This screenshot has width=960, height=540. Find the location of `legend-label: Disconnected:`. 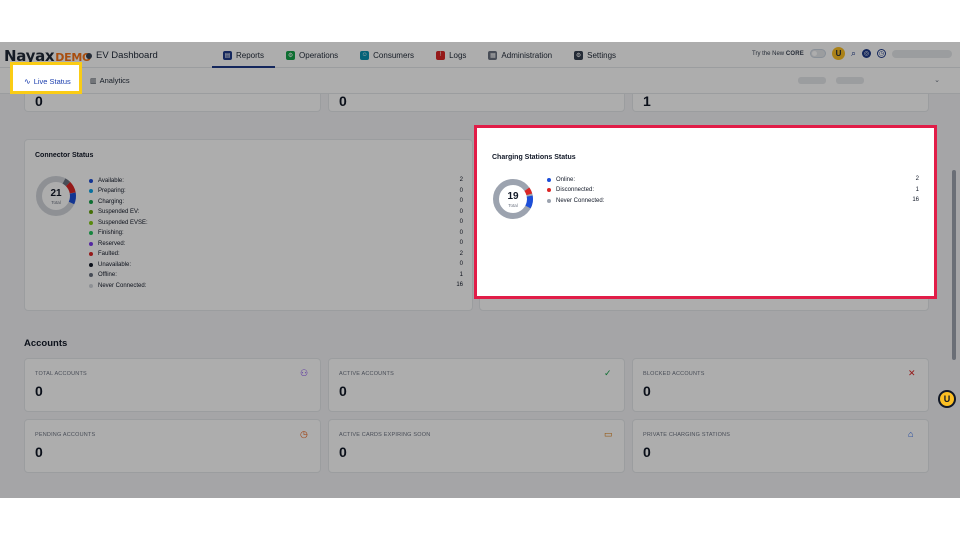

legend-label: Disconnected: is located at coordinates (575, 190).